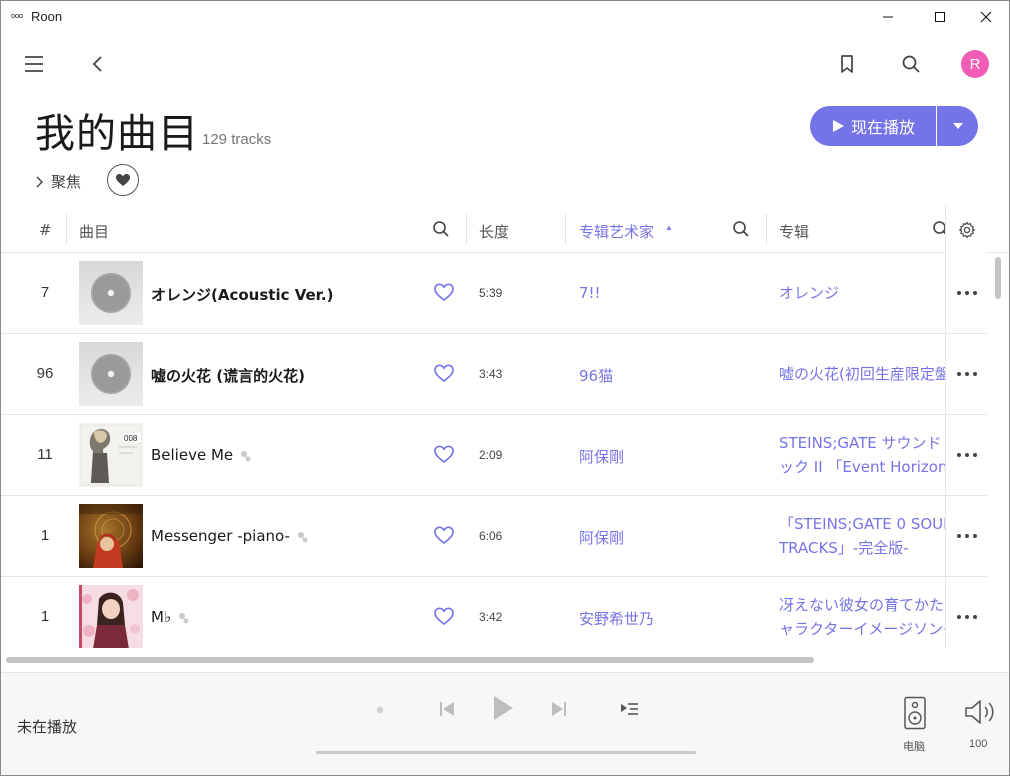 The image size is (1010, 776). I want to click on album-link: オレンジ, so click(863, 293).